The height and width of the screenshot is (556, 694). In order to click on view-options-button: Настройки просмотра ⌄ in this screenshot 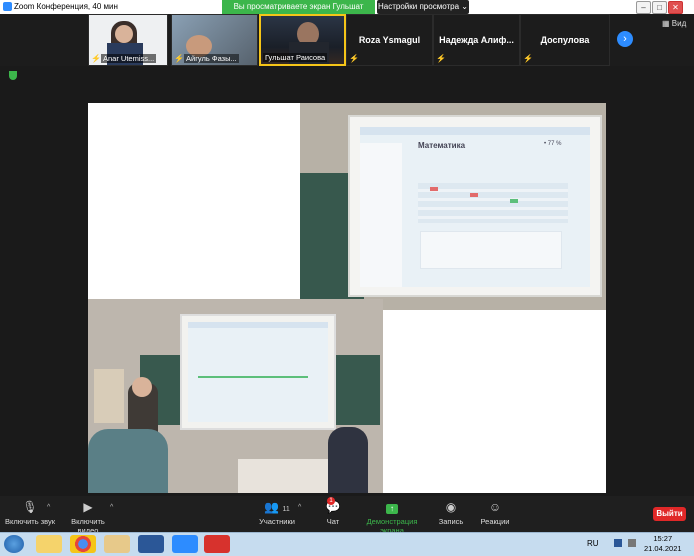, I will do `click(423, 7)`.